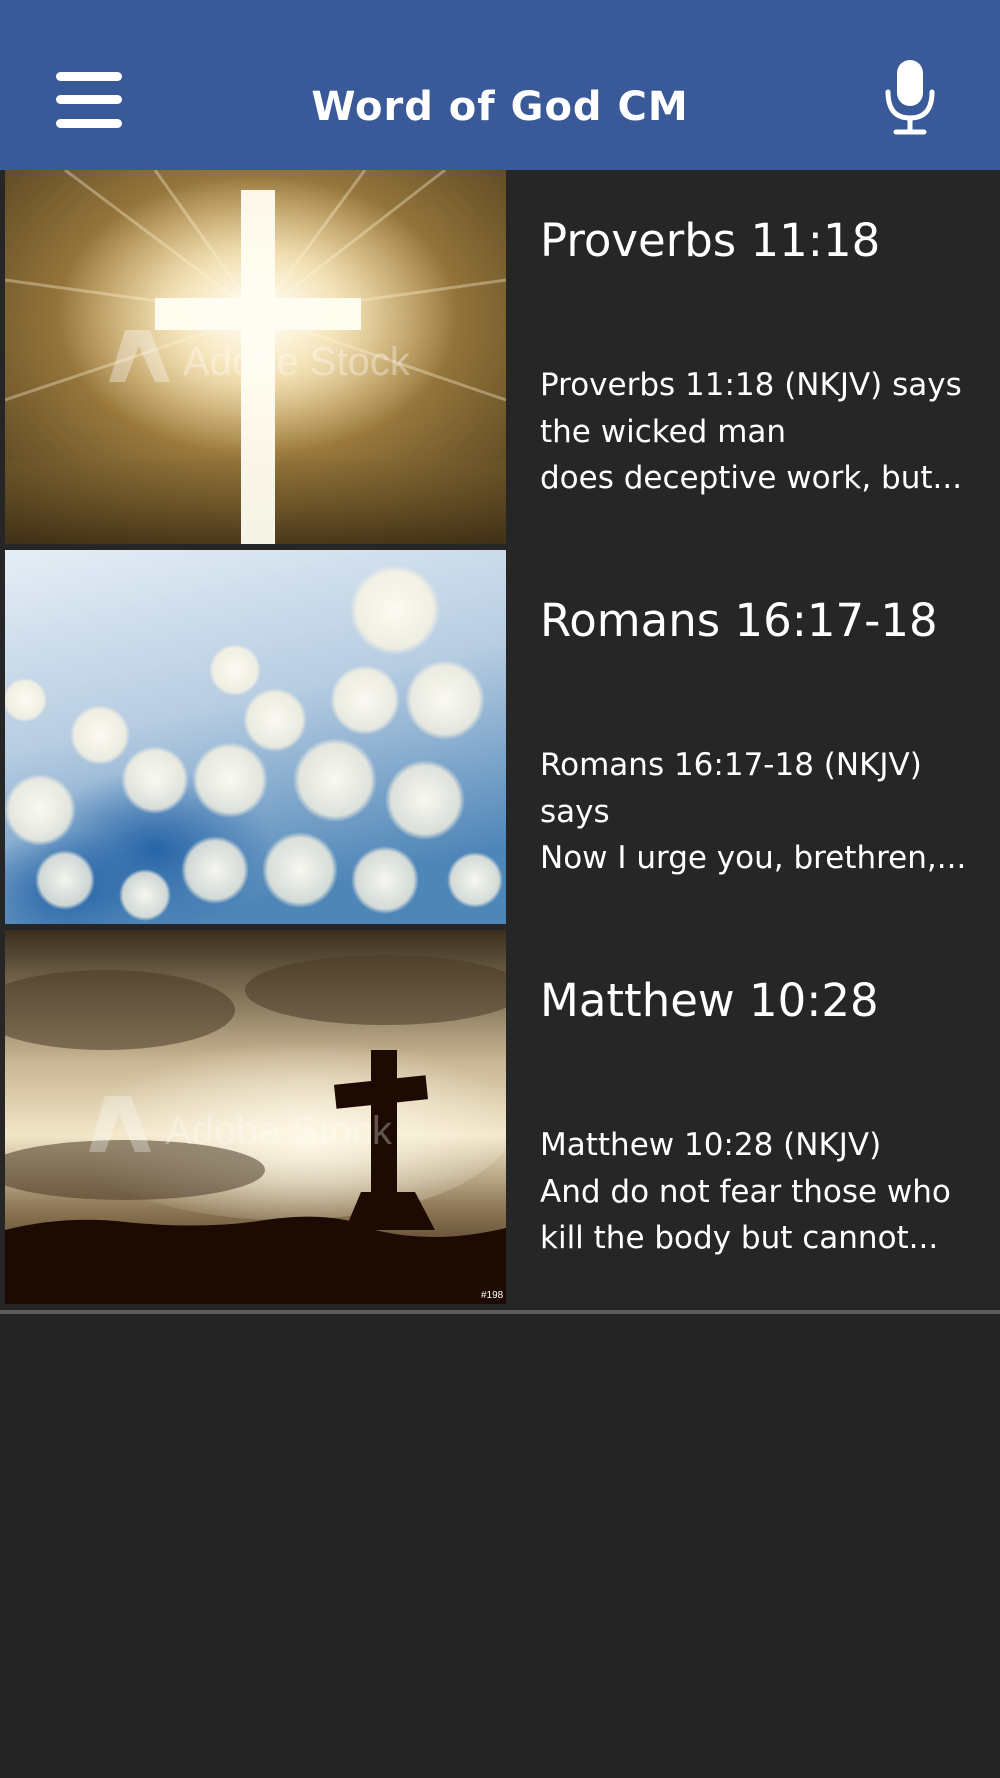  Describe the element at coordinates (255, 737) in the screenshot. I see `blue-bokeh-image` at that location.